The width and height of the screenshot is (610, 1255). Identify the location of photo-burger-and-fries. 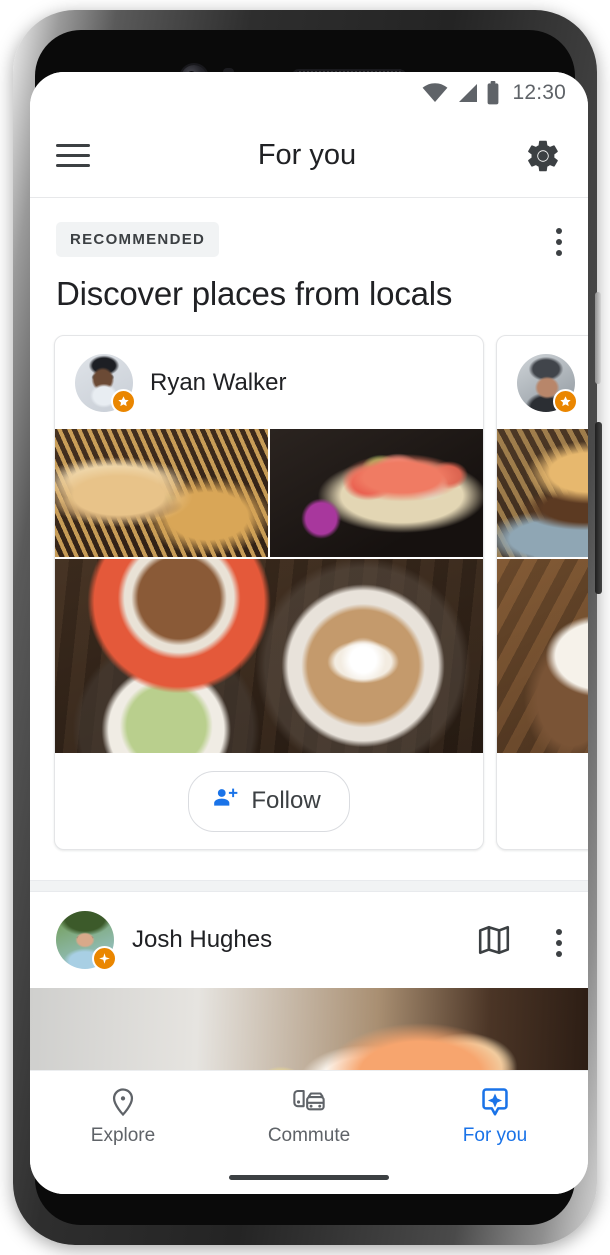
(161, 493).